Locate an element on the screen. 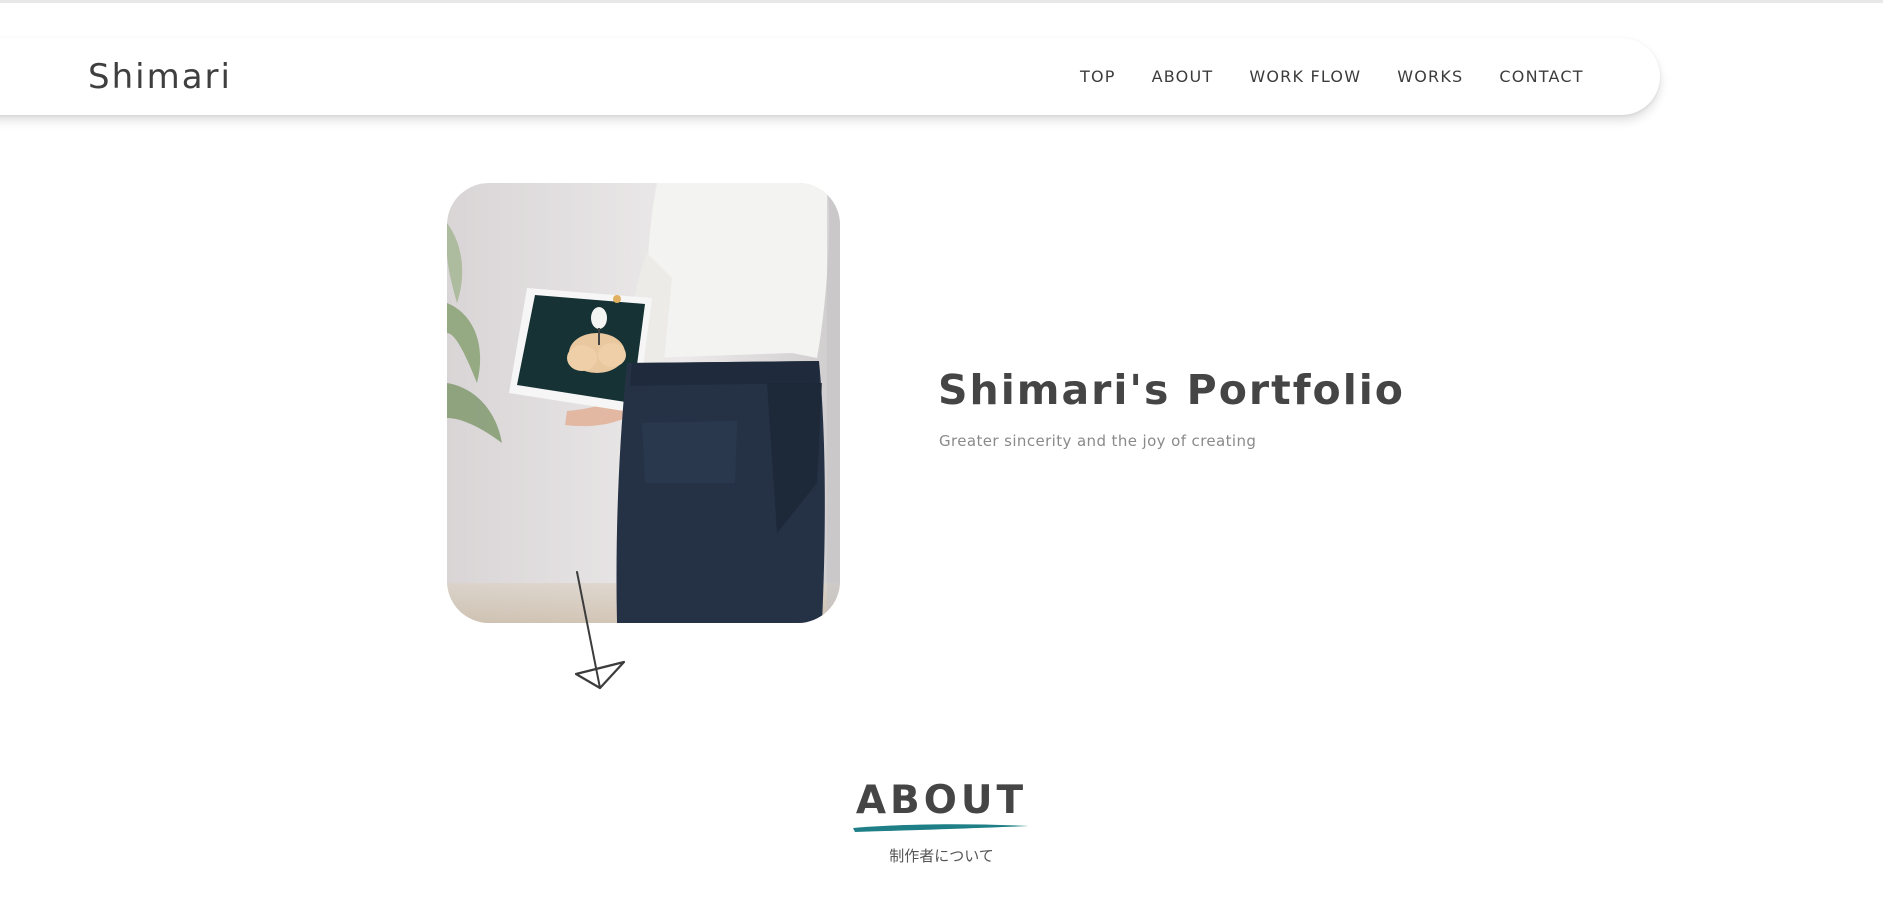 This screenshot has height=904, width=1883. nav-link-about: ABOUT is located at coordinates (1183, 77).